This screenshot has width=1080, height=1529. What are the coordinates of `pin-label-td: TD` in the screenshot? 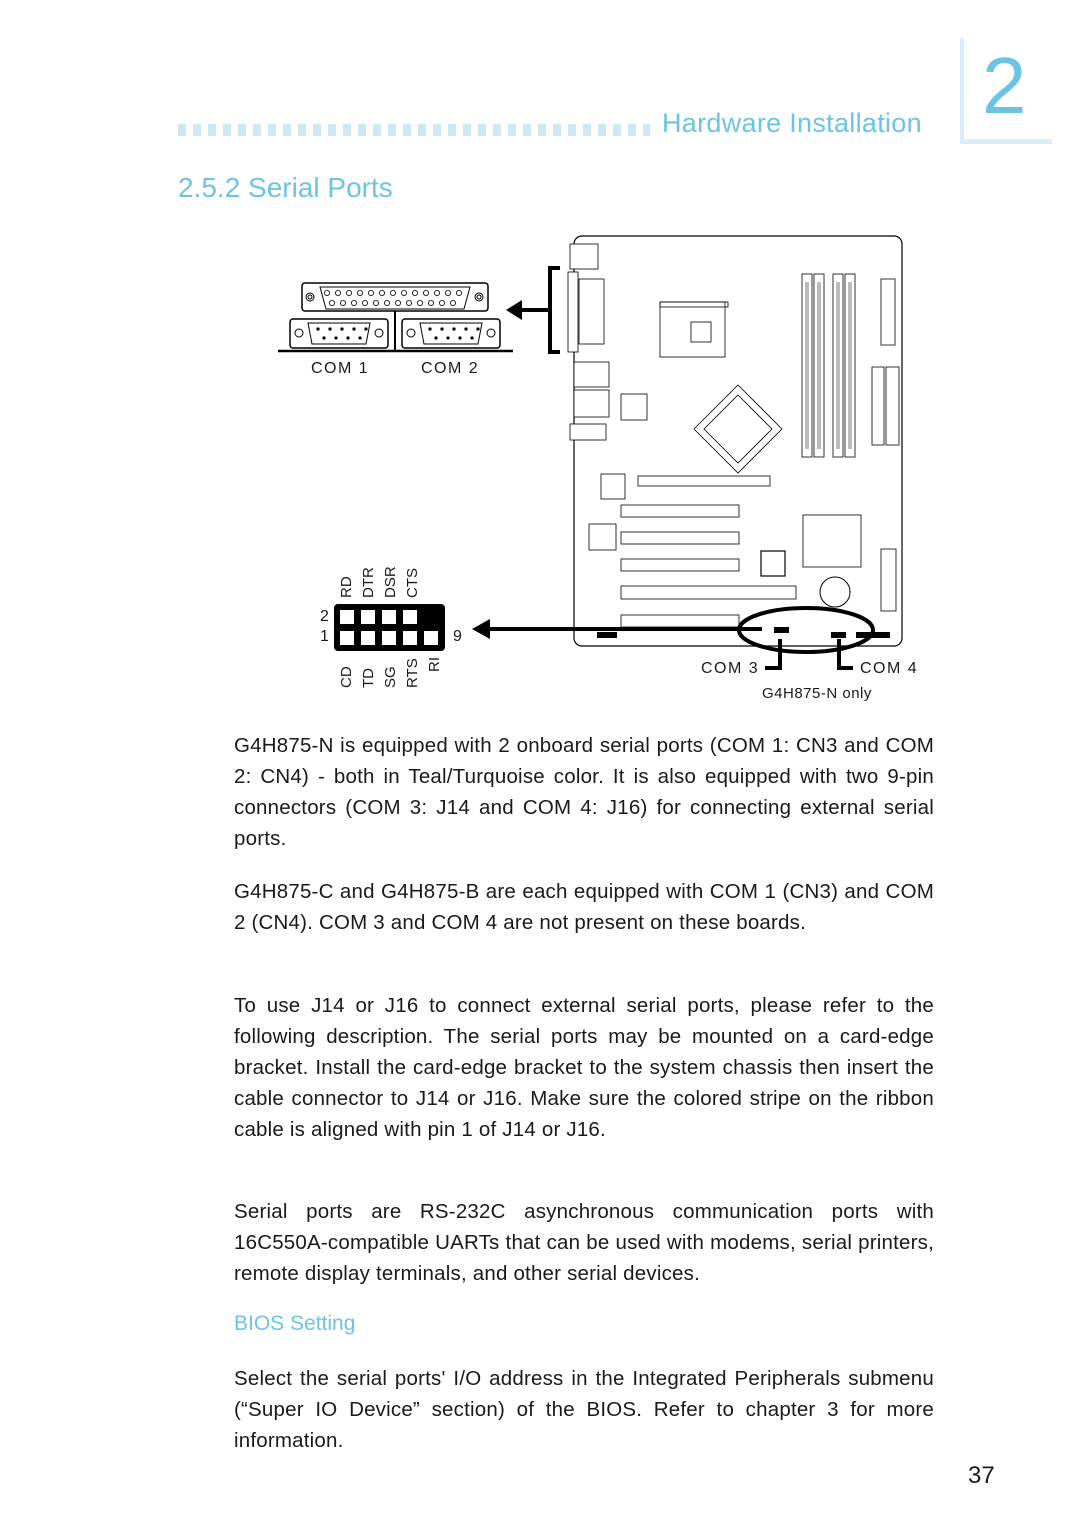 It's located at (368, 678).